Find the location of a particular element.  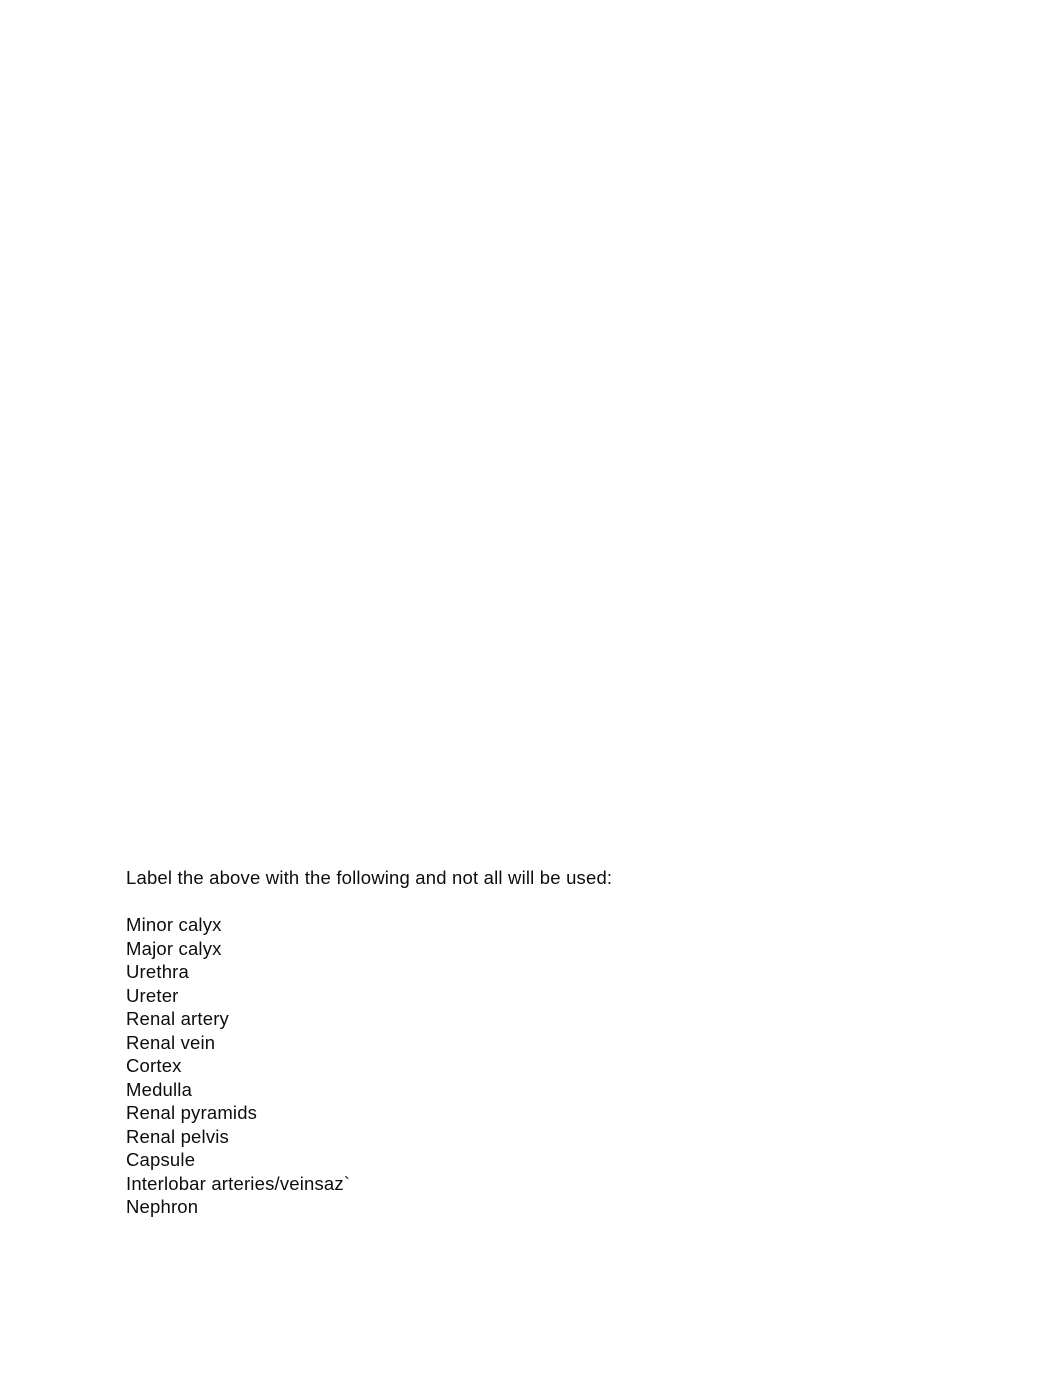

list-item: Renal pyramids is located at coordinates (192, 1112).